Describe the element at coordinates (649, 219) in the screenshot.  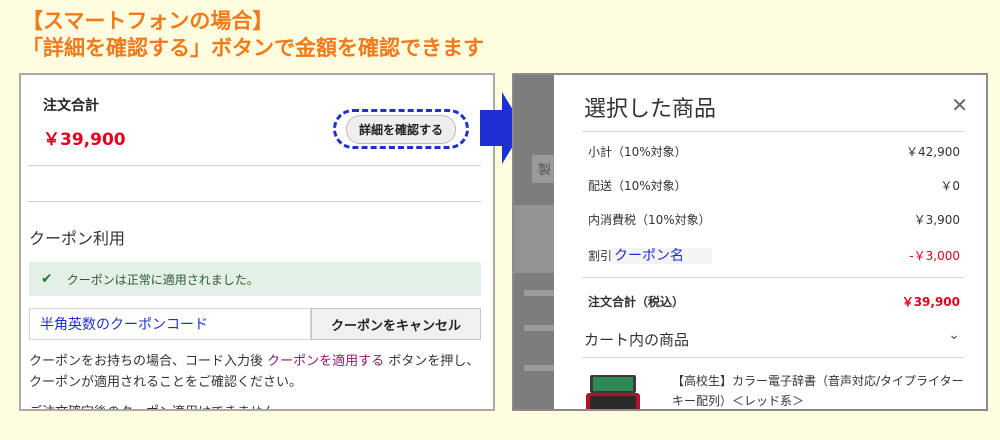
I see `row-label: 内消費税（10%対象）` at that location.